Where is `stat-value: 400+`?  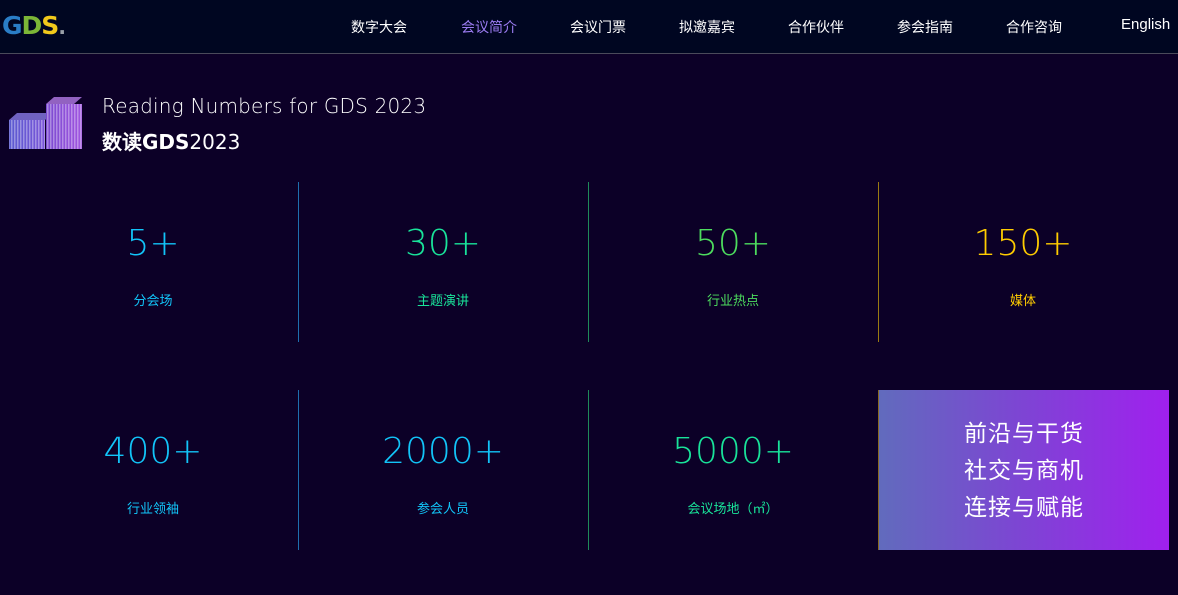
stat-value: 400+ is located at coordinates (153, 451).